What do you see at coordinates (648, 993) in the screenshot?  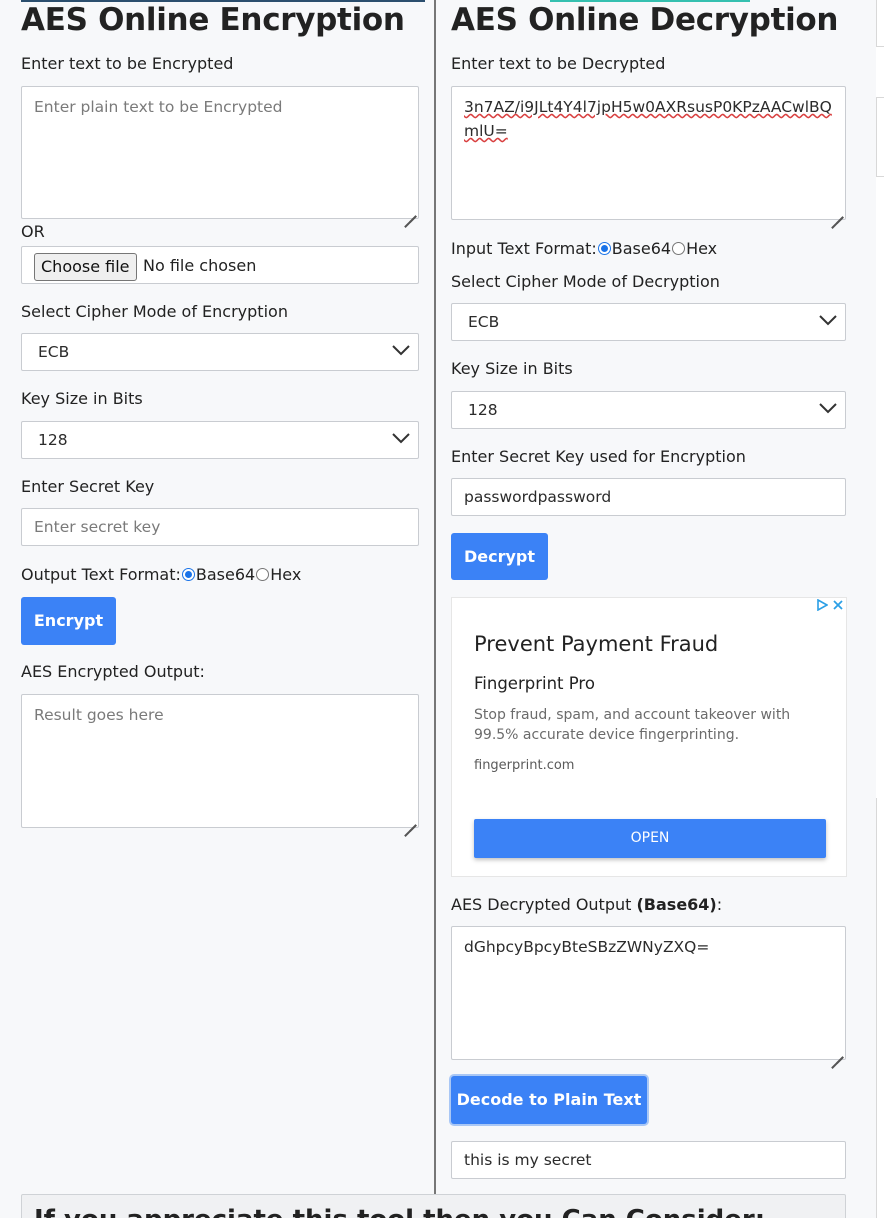 I see `decrypted-output-textarea: dGhpcyBpcyBteSBzZWNyZXQ=` at bounding box center [648, 993].